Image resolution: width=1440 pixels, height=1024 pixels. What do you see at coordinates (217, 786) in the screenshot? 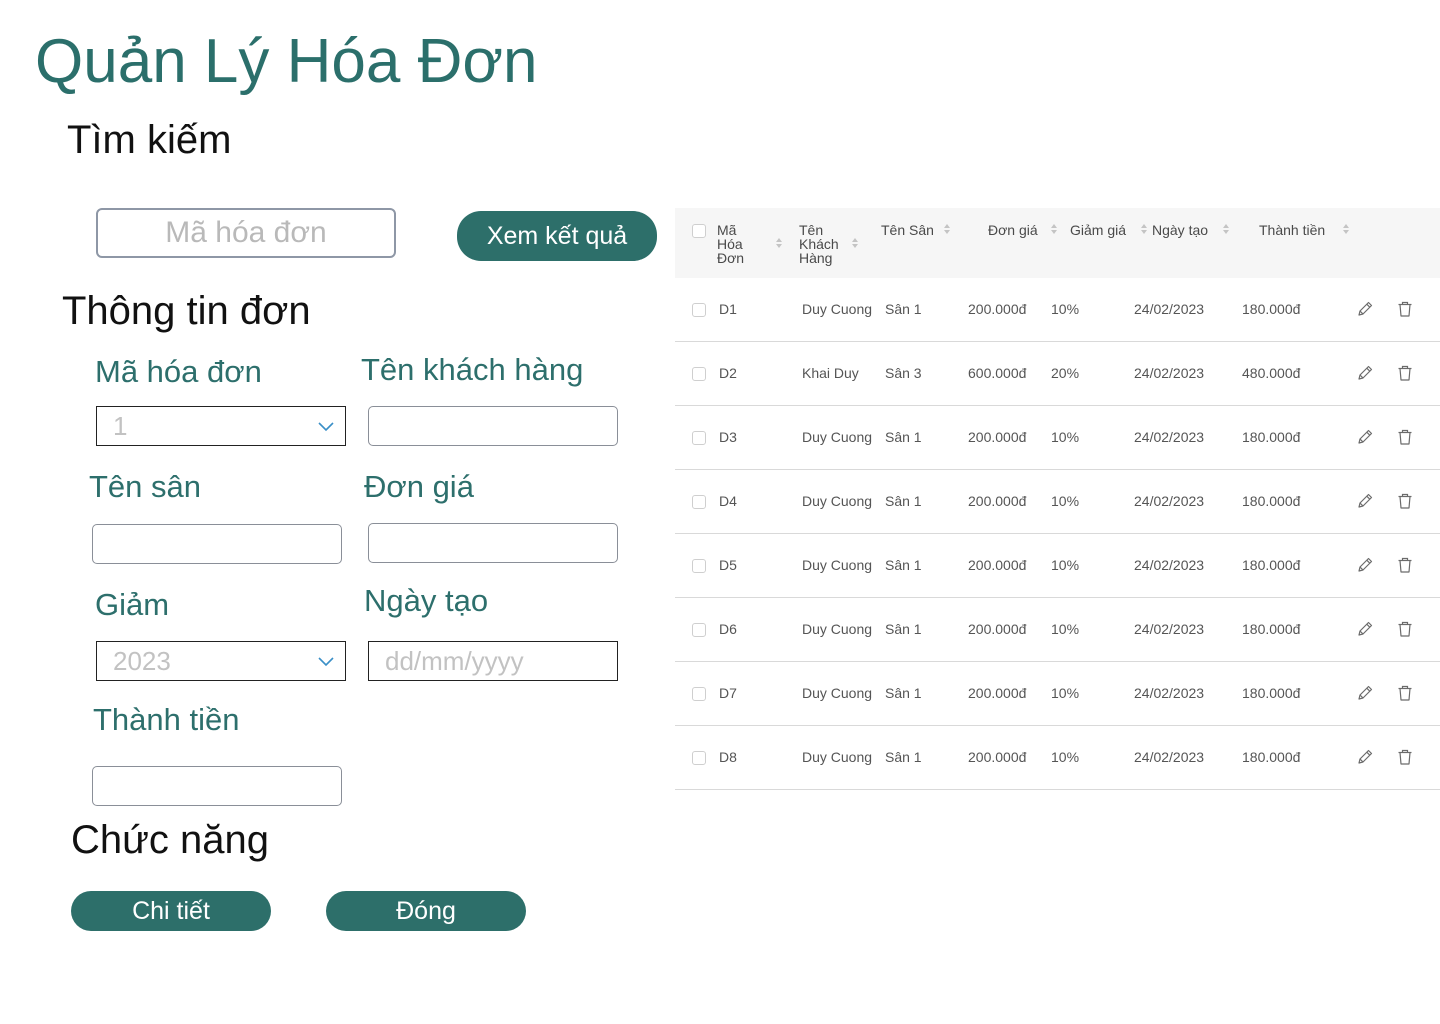
I see `total-field` at bounding box center [217, 786].